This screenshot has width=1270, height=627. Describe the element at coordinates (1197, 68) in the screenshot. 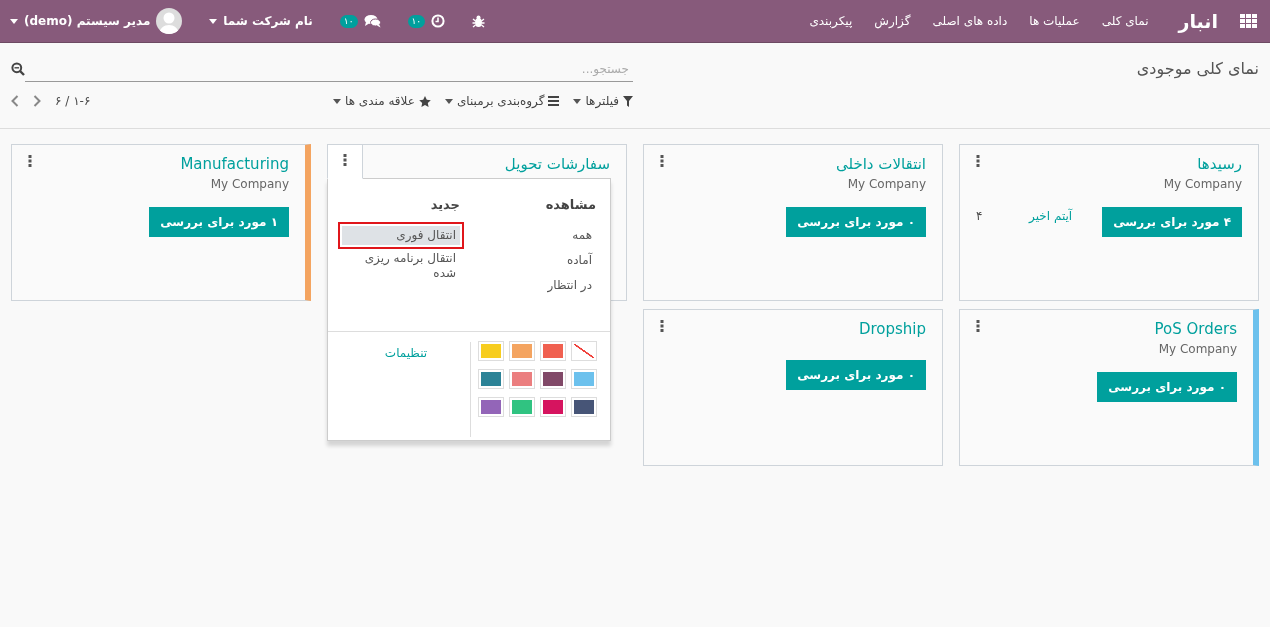

I see `page-title: نمای کلی موجودی` at that location.